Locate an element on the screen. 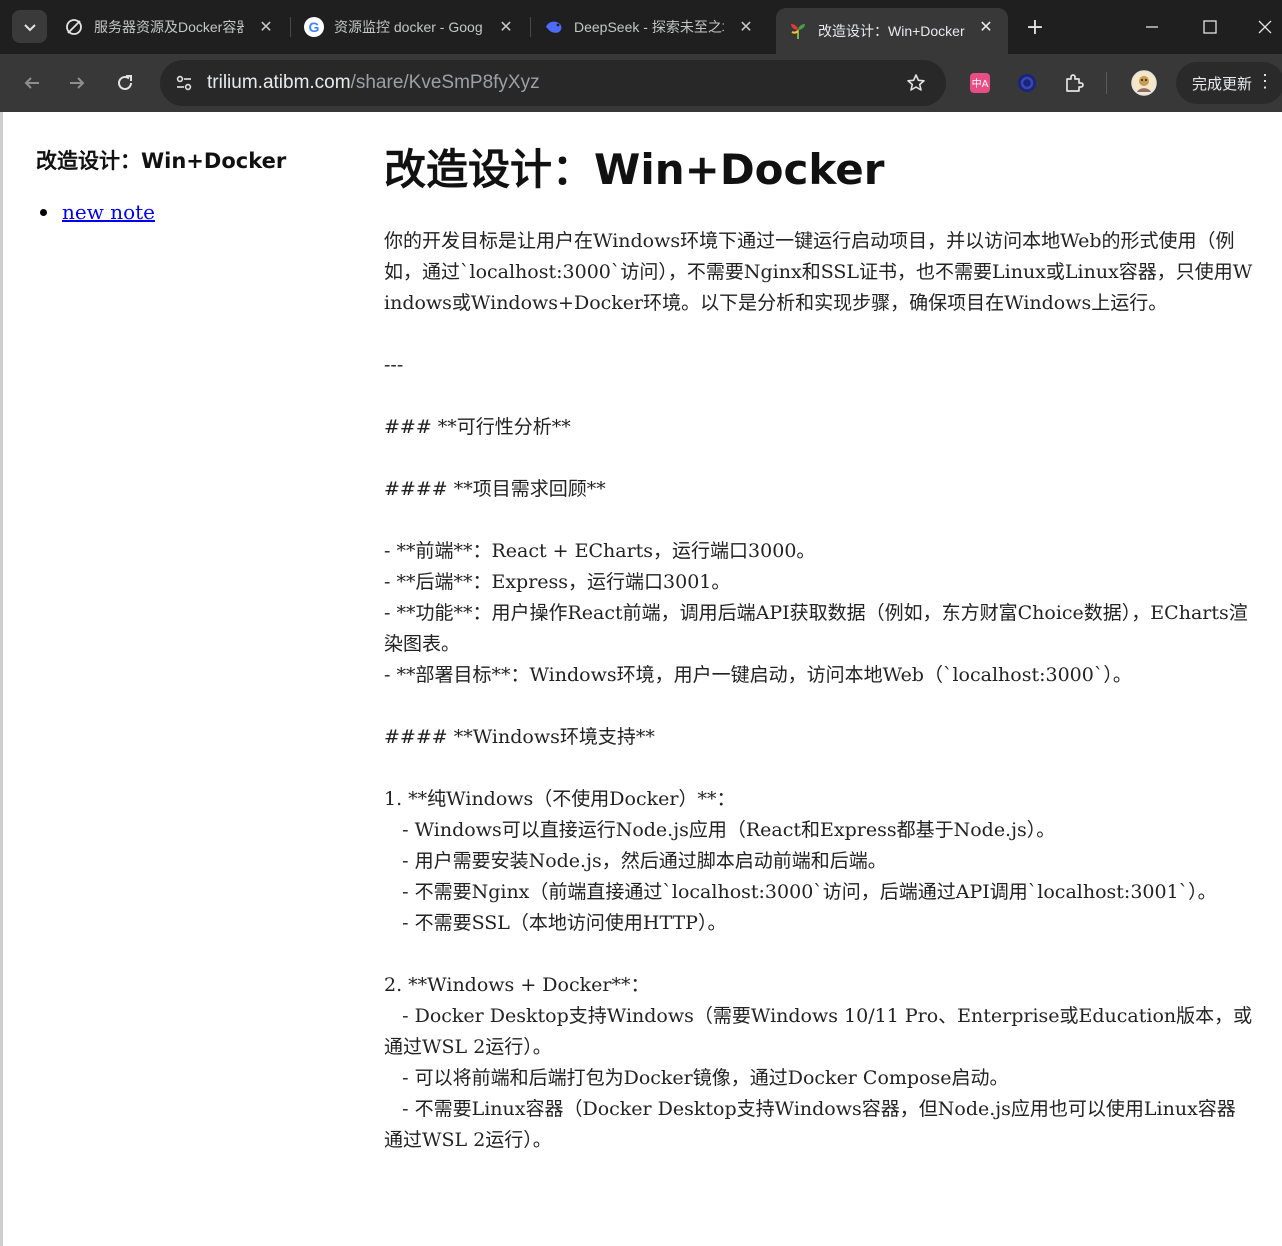 The height and width of the screenshot is (1246, 1282). google-icon: G is located at coordinates (314, 27).